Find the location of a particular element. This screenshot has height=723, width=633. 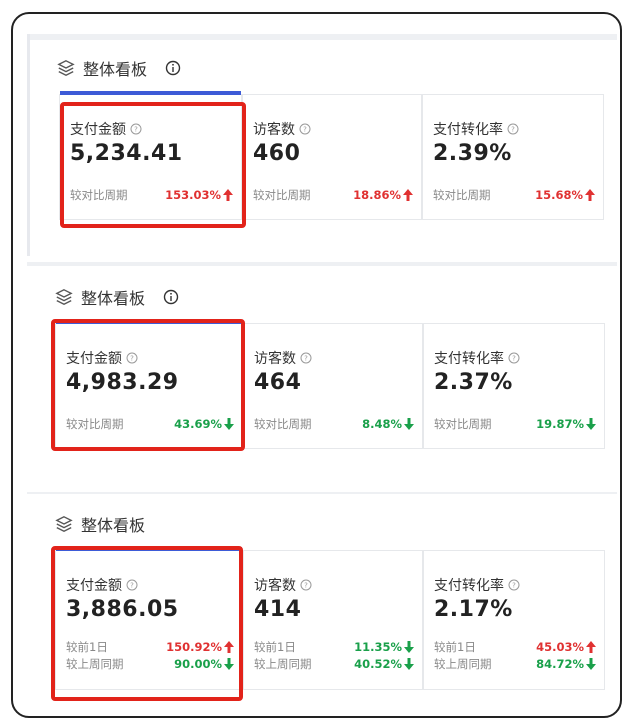

metric-value: 460 is located at coordinates (277, 153).